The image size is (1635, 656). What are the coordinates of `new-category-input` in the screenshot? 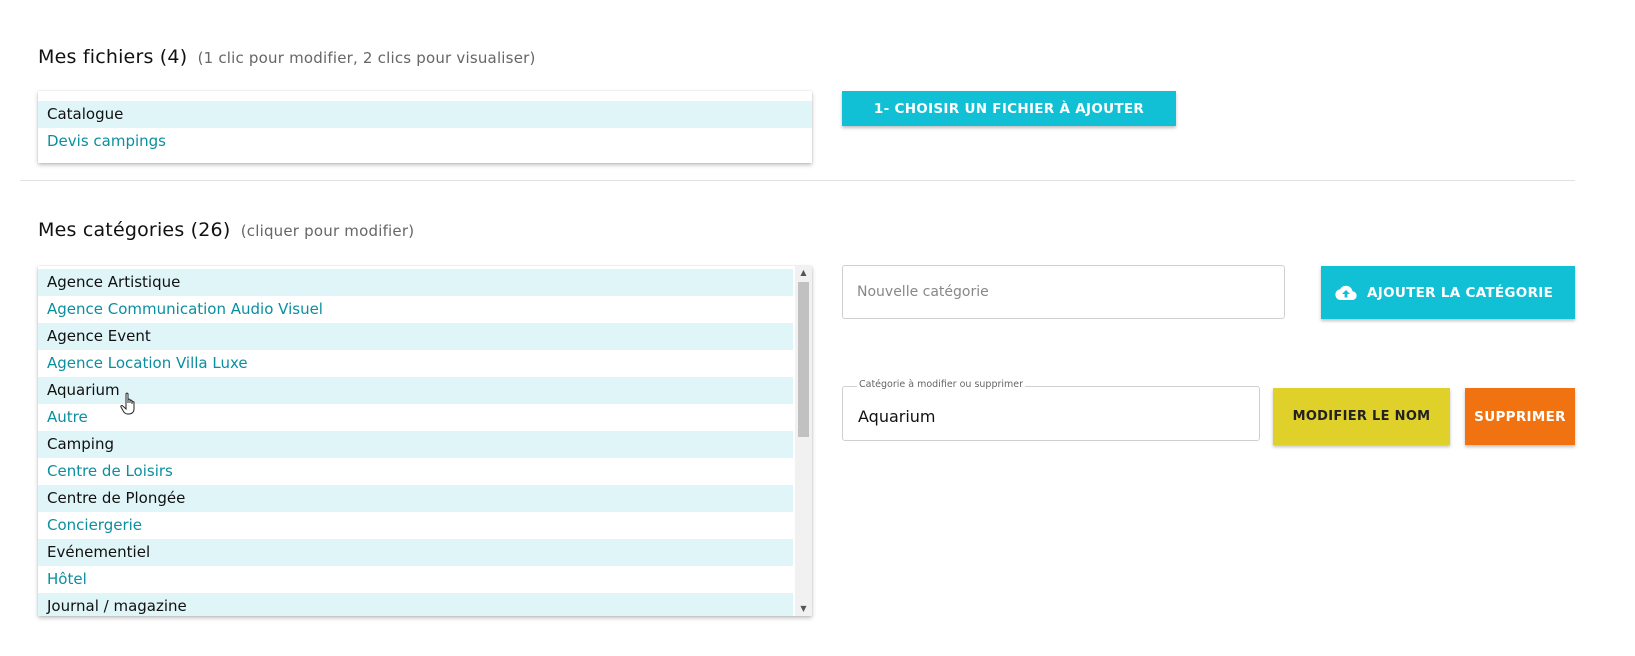 It's located at (1063, 292).